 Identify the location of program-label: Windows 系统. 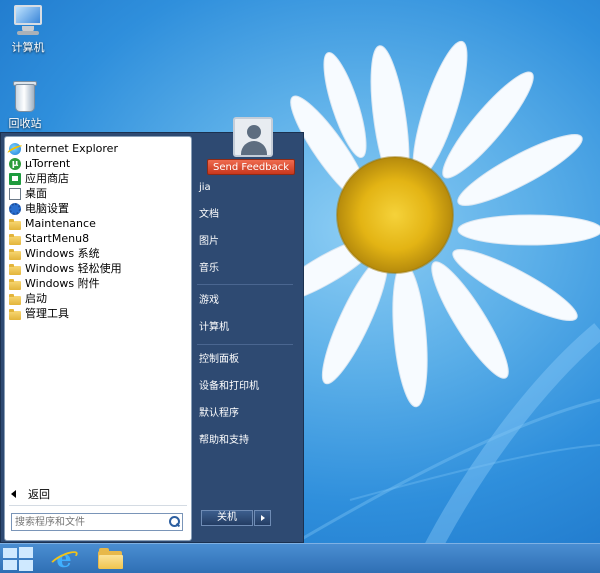
(62, 253).